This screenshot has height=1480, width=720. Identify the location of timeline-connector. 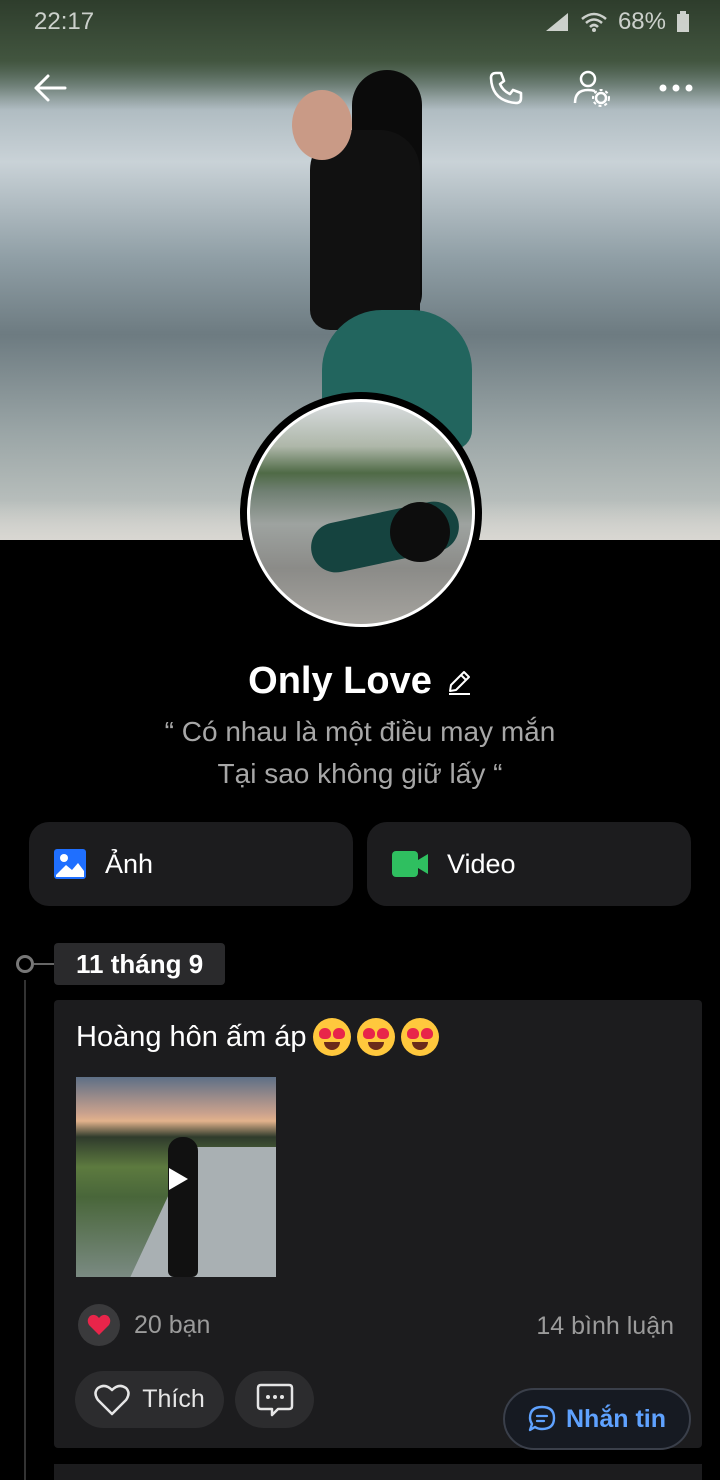
(45, 964).